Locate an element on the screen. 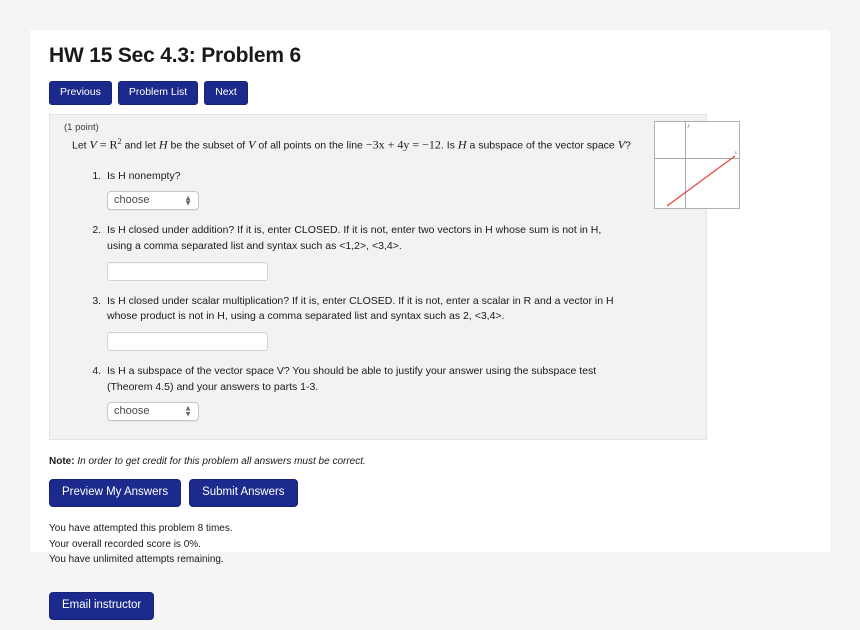 This screenshot has height=630, width=860. part-1-text: Is H nonempty? is located at coordinates (144, 176).